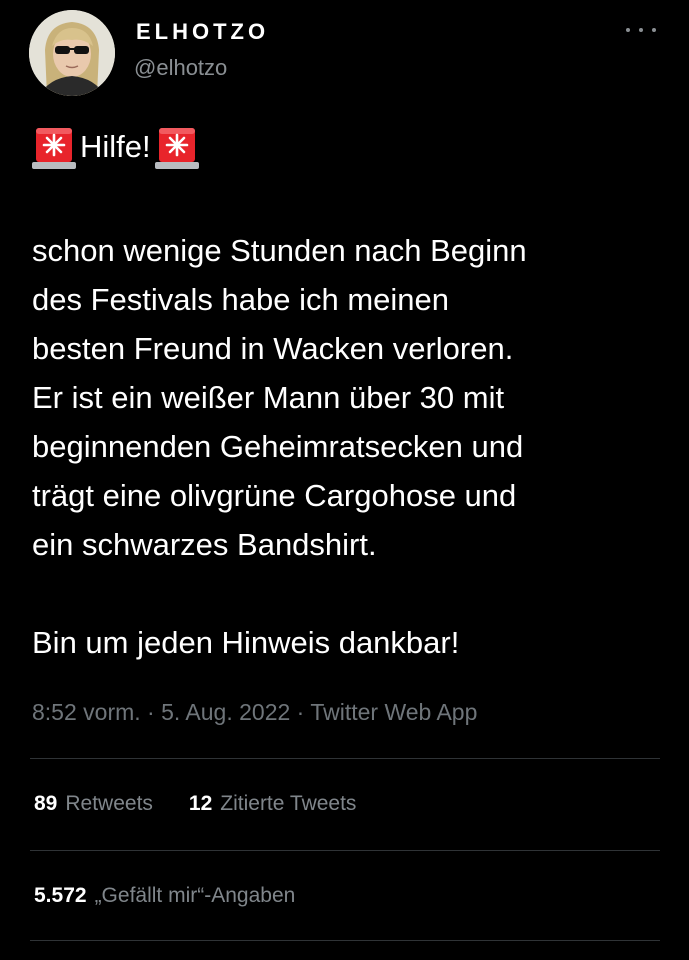  I want to click on tweet-intro-line: Hilfe!, so click(115, 147).